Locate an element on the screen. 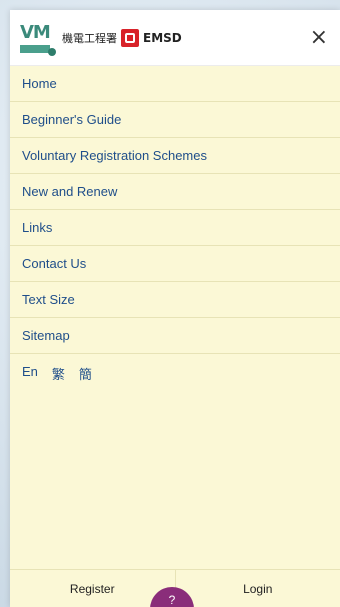 This screenshot has width=340, height=607. menu-item-text-size: Text Size is located at coordinates (175, 300).